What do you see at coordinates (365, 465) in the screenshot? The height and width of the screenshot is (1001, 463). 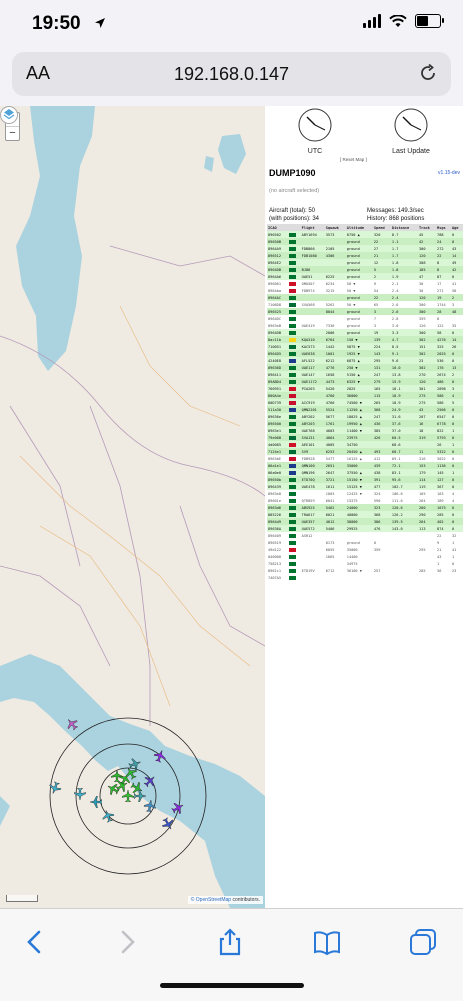 I see `table-row: 06a1e1 QMN100 2651 35000 439 72.1 153 1136 0` at bounding box center [365, 465].